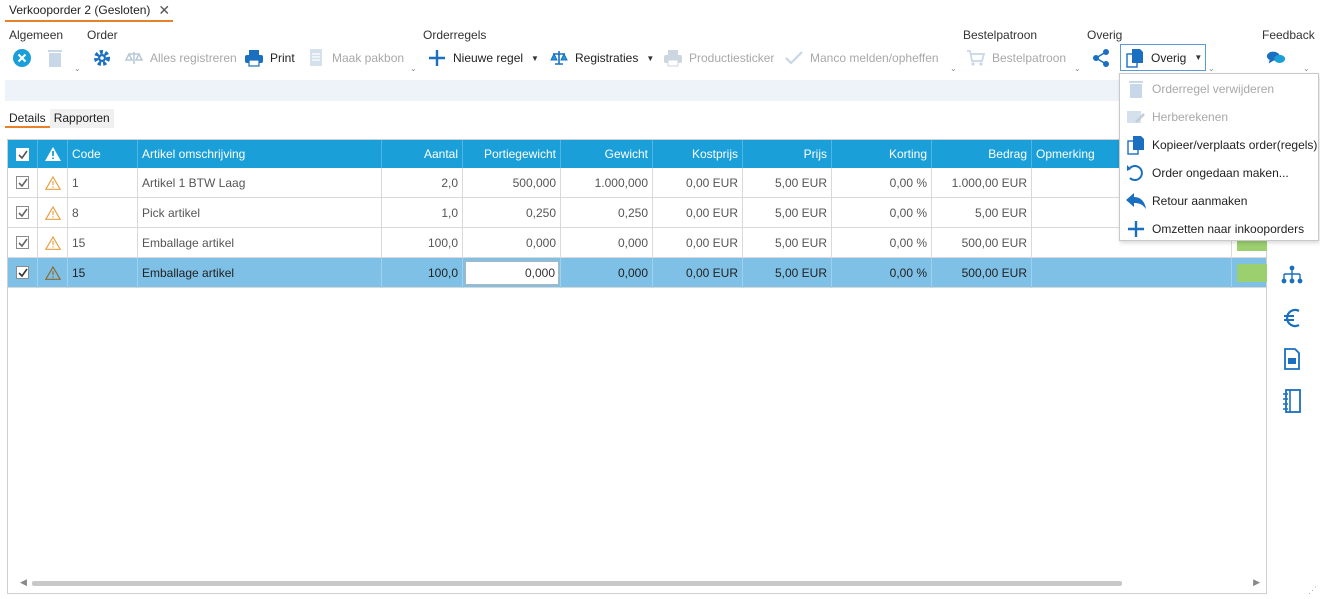 Image resolution: width=1320 pixels, height=599 pixels. Describe the element at coordinates (260, 154) in the screenshot. I see `column-header-omschrijving: Artikel omschrijving` at that location.